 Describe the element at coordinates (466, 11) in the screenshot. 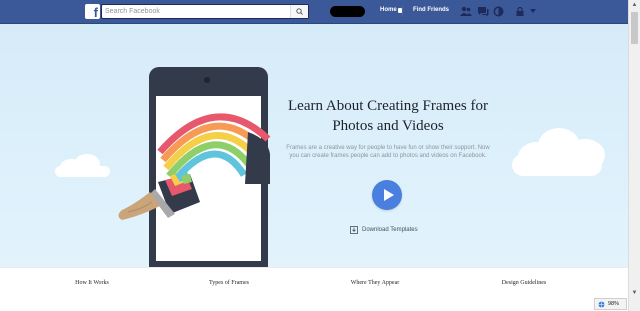

I see `friend-requests-icon` at that location.